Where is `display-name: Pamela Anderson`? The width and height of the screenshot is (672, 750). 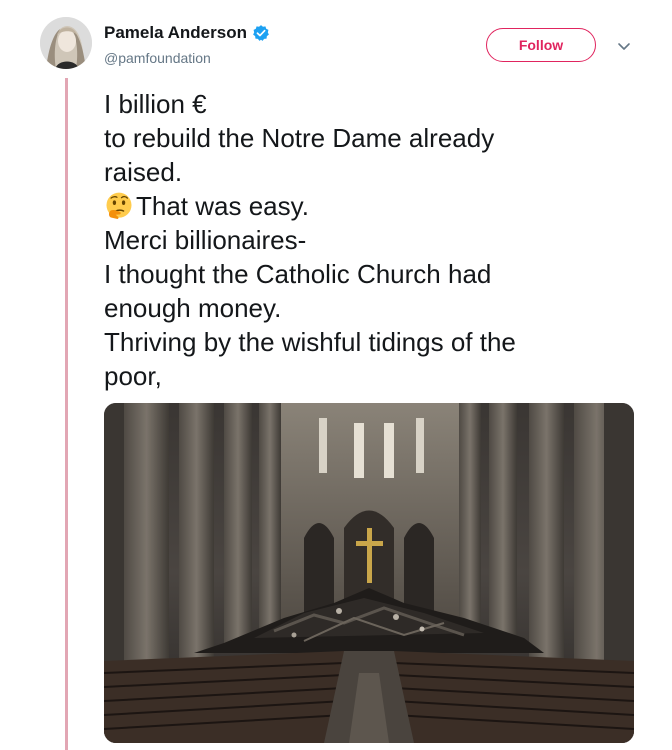
display-name: Pamela Anderson is located at coordinates (175, 33).